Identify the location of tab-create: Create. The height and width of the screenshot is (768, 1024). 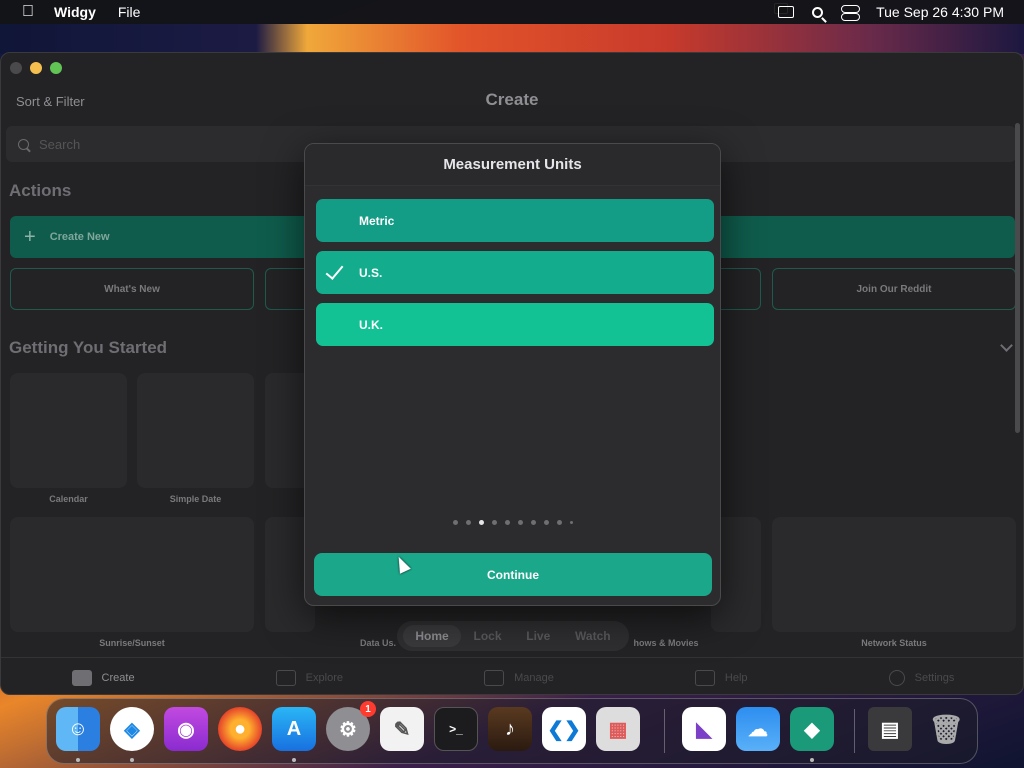
(103, 677).